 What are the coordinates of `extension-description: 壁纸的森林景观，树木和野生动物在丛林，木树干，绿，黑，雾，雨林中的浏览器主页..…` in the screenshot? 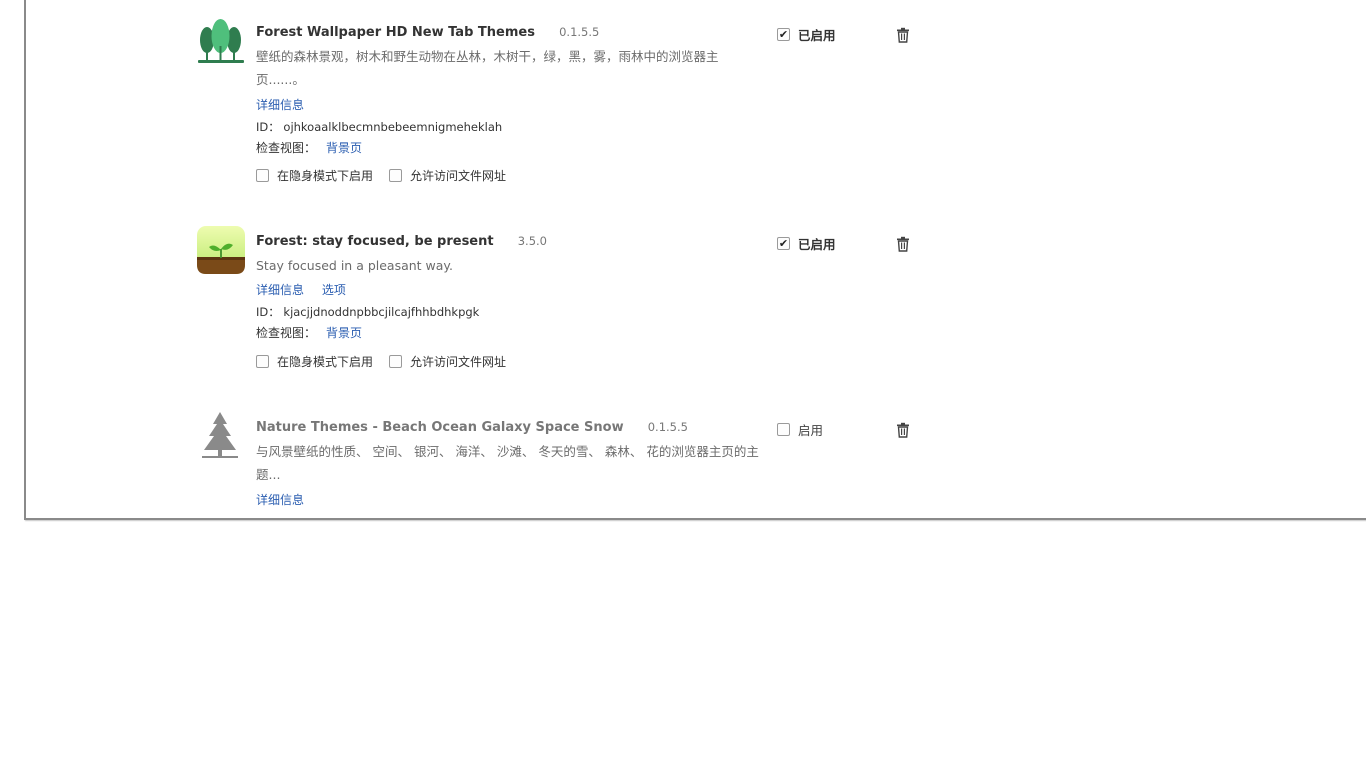 It's located at (487, 68).